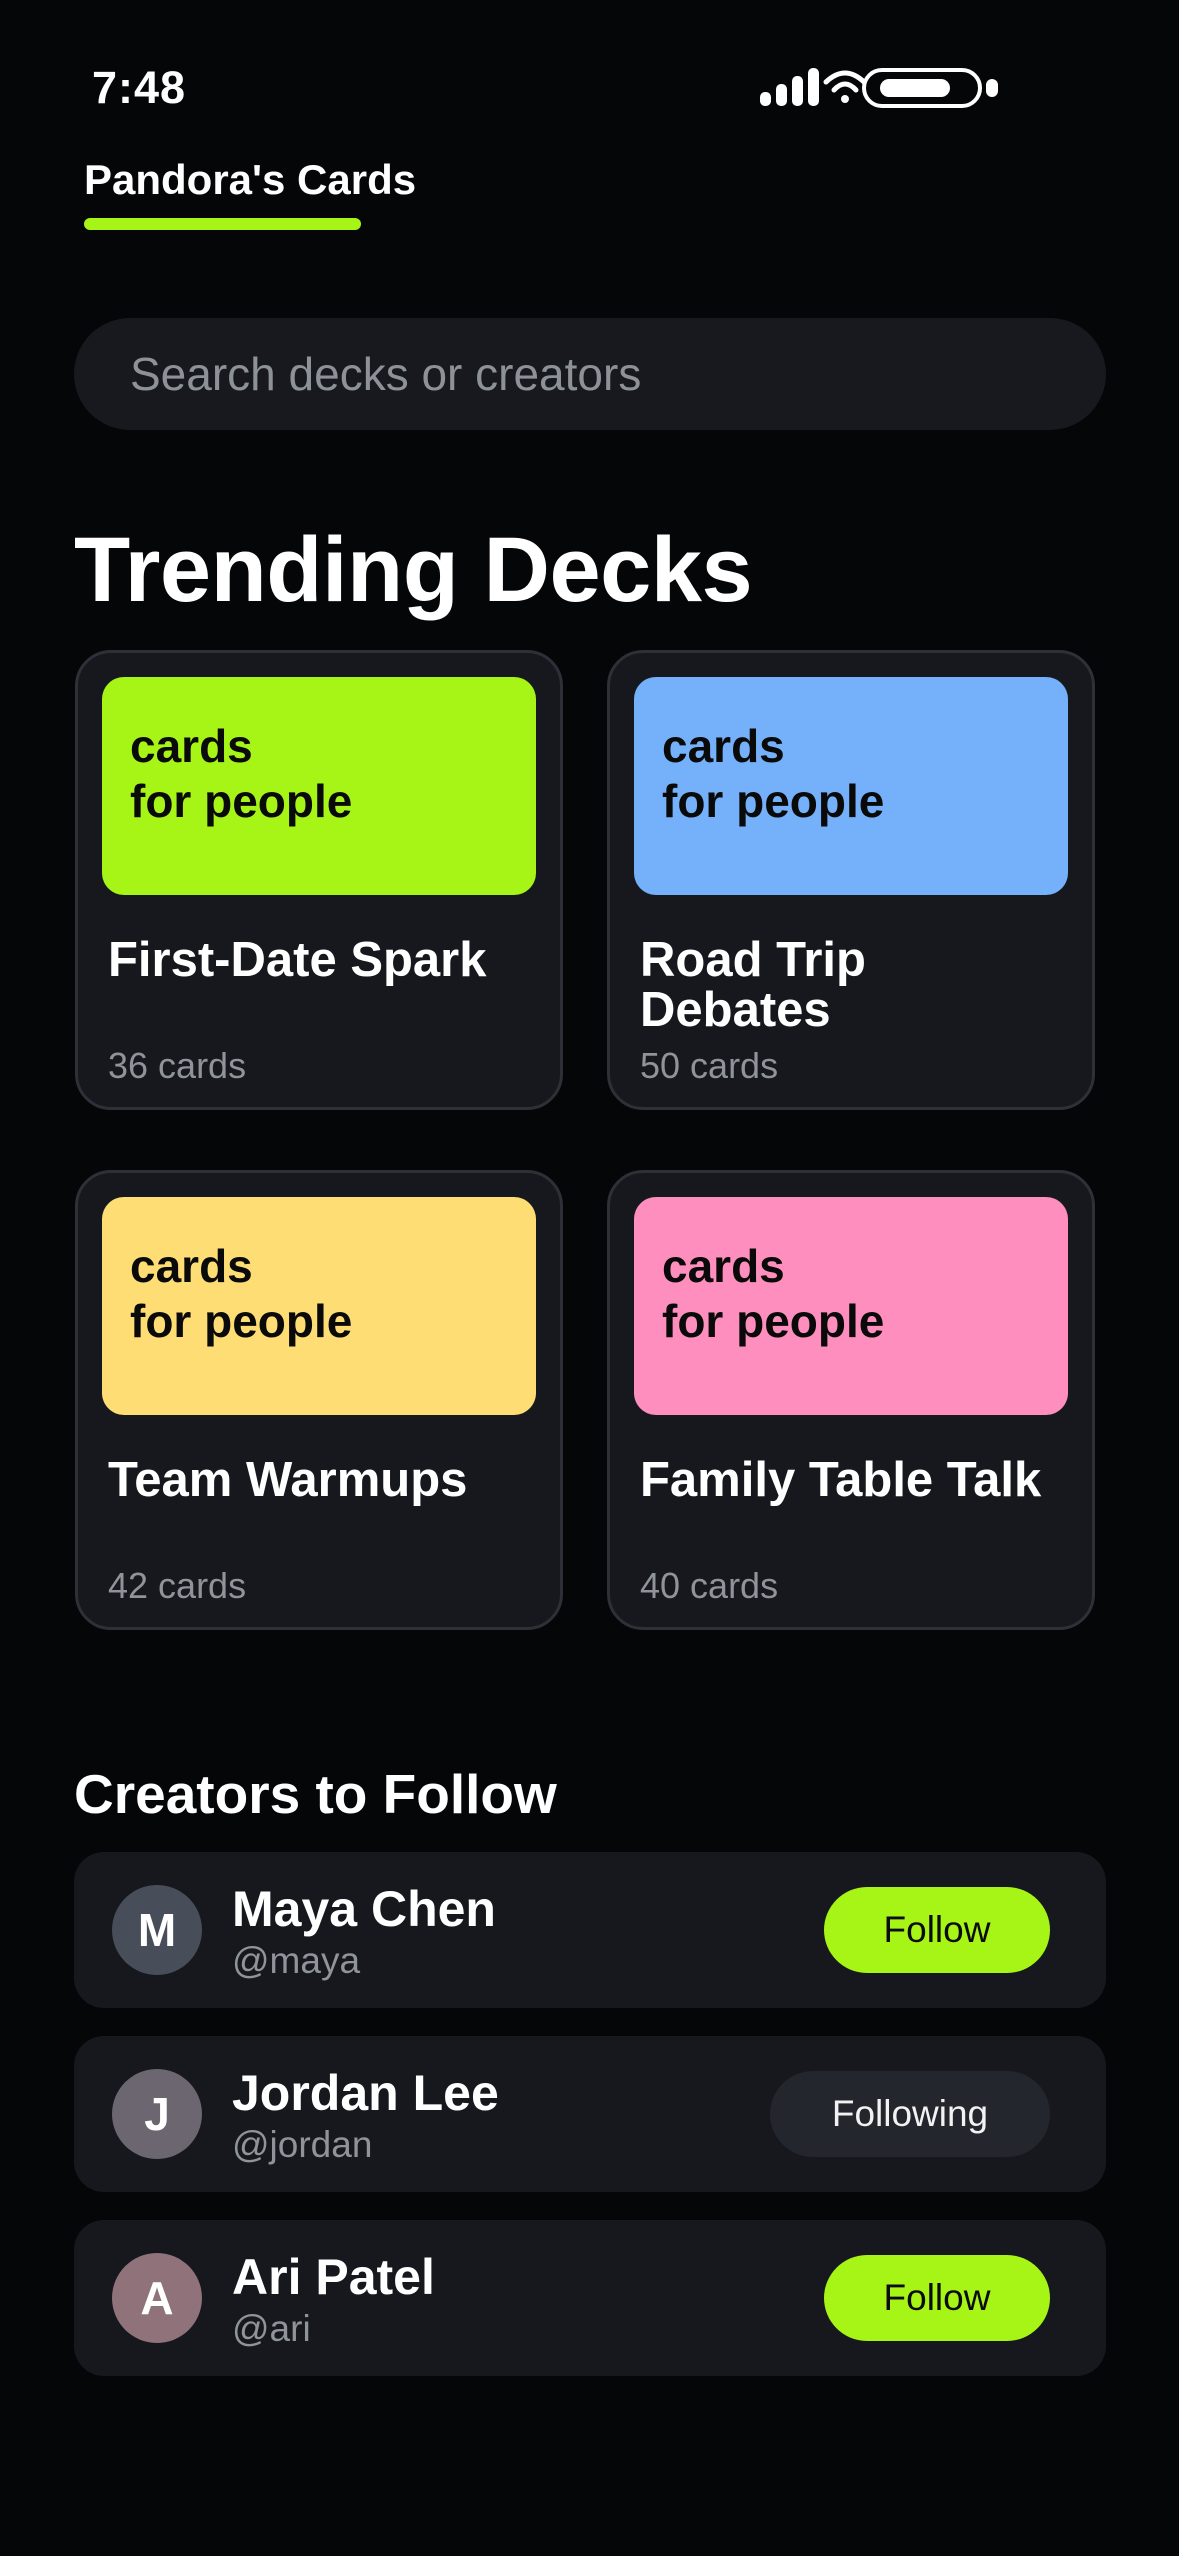 This screenshot has width=1179, height=2556. Describe the element at coordinates (333, 2277) in the screenshot. I see `creator-name: Ari Patel` at that location.